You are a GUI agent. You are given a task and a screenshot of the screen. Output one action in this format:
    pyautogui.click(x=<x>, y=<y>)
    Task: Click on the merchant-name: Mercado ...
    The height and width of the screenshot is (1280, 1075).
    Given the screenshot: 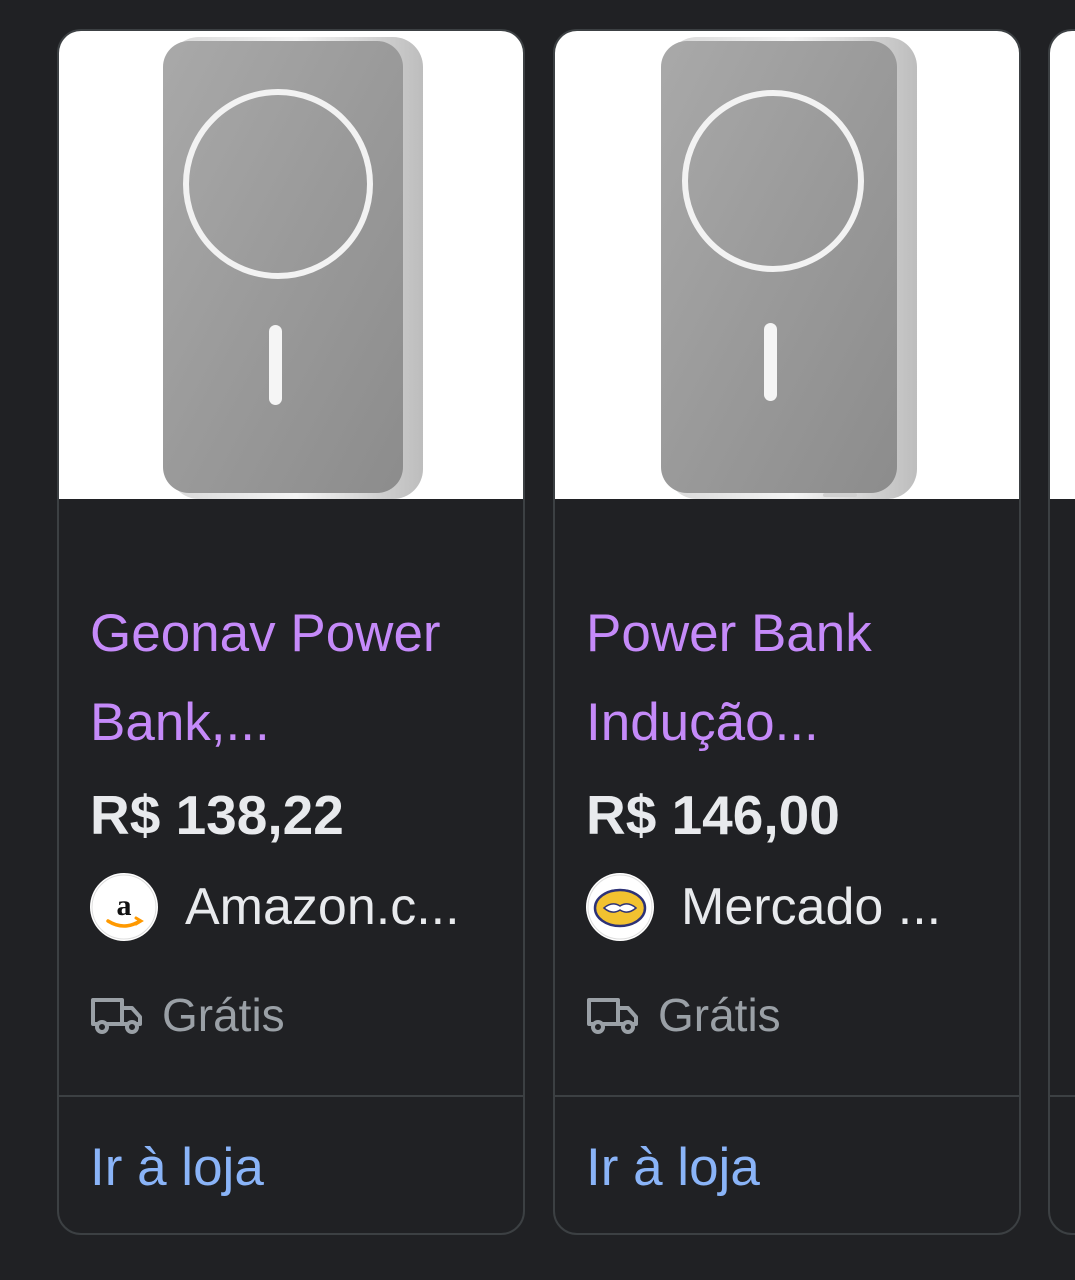 What is the action you would take?
    pyautogui.click(x=811, y=907)
    